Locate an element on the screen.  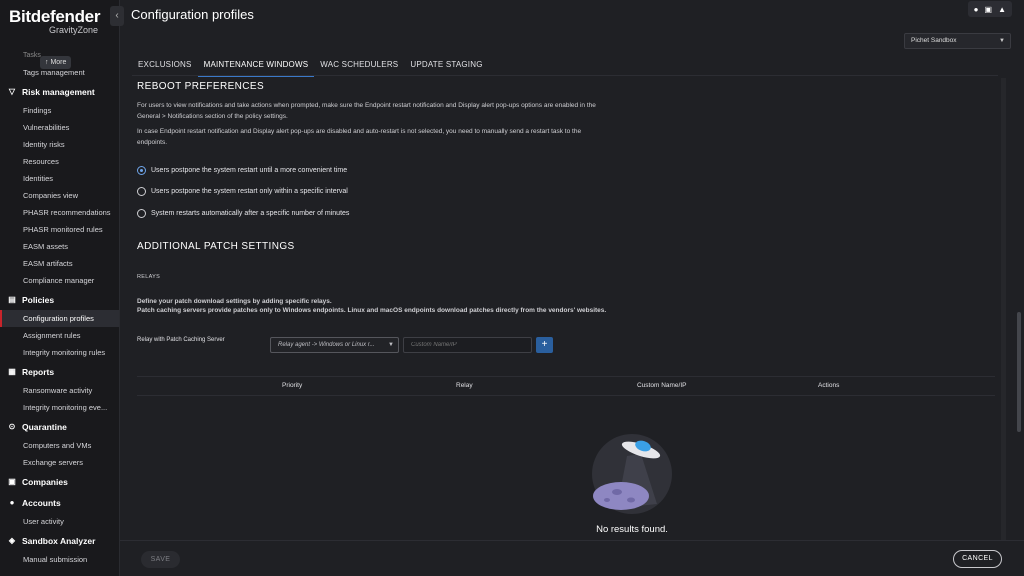
column-custom-name-ip: Custom Name/IP is located at coordinates (662, 385).